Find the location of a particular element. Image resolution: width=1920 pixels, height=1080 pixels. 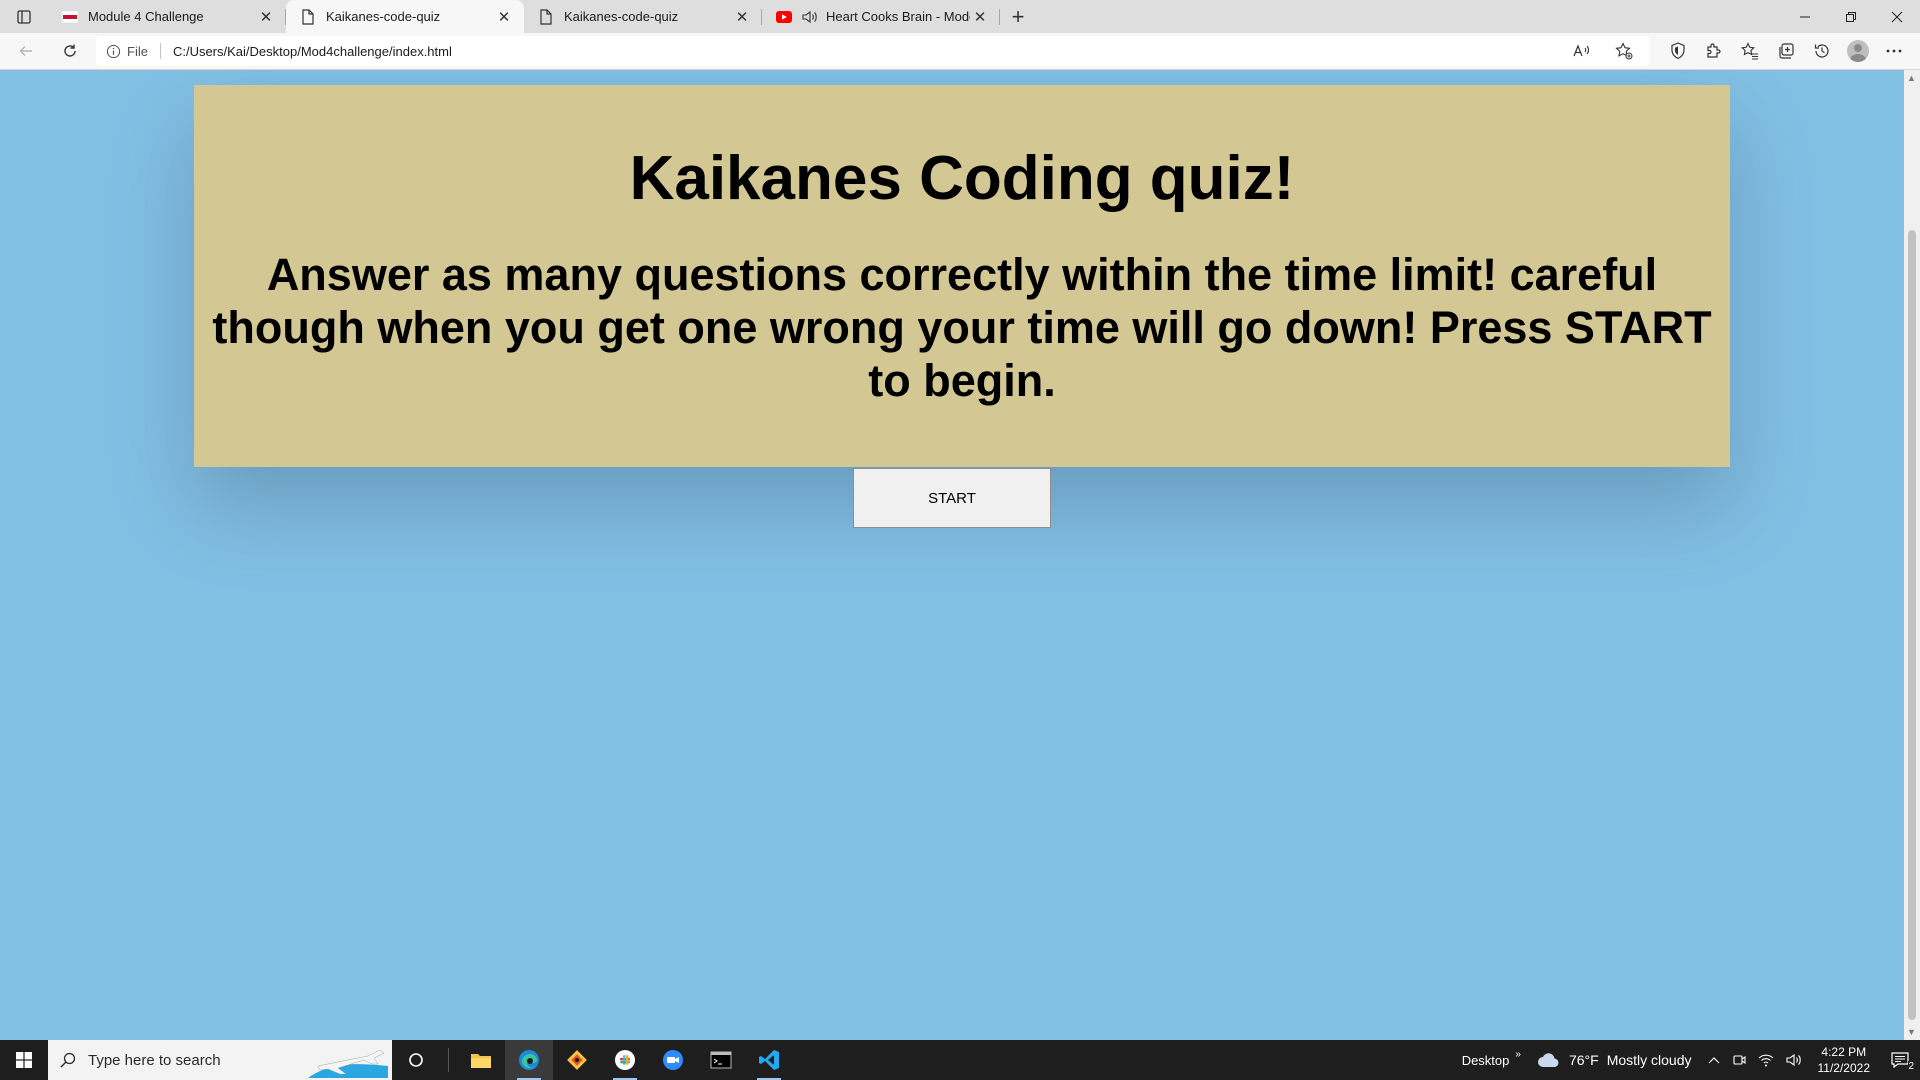

tab-kaikanes-code-quiz-active: Kaikanes-code-quiz ✕ is located at coordinates (405, 16).